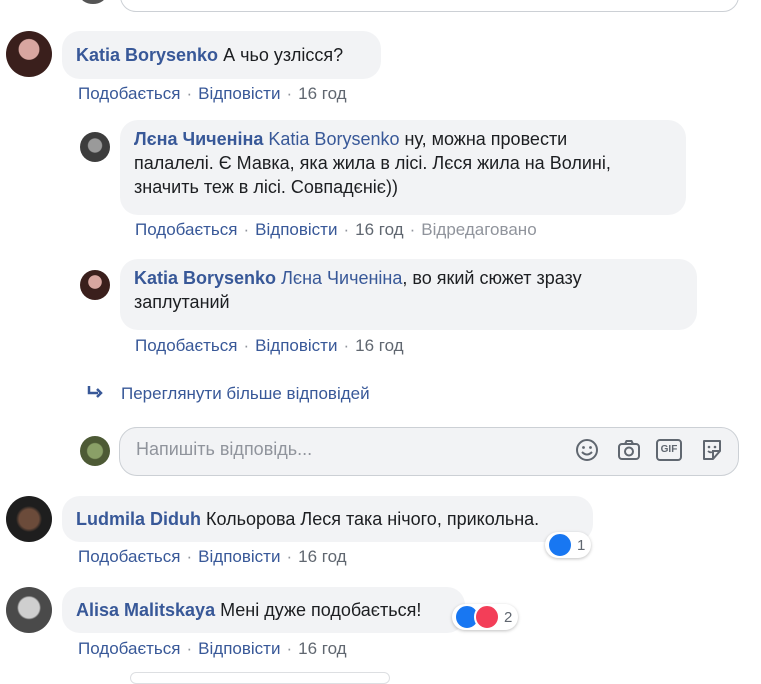  Describe the element at coordinates (341, 278) in the screenshot. I see `mention-link: Лєна Чиченіна` at that location.